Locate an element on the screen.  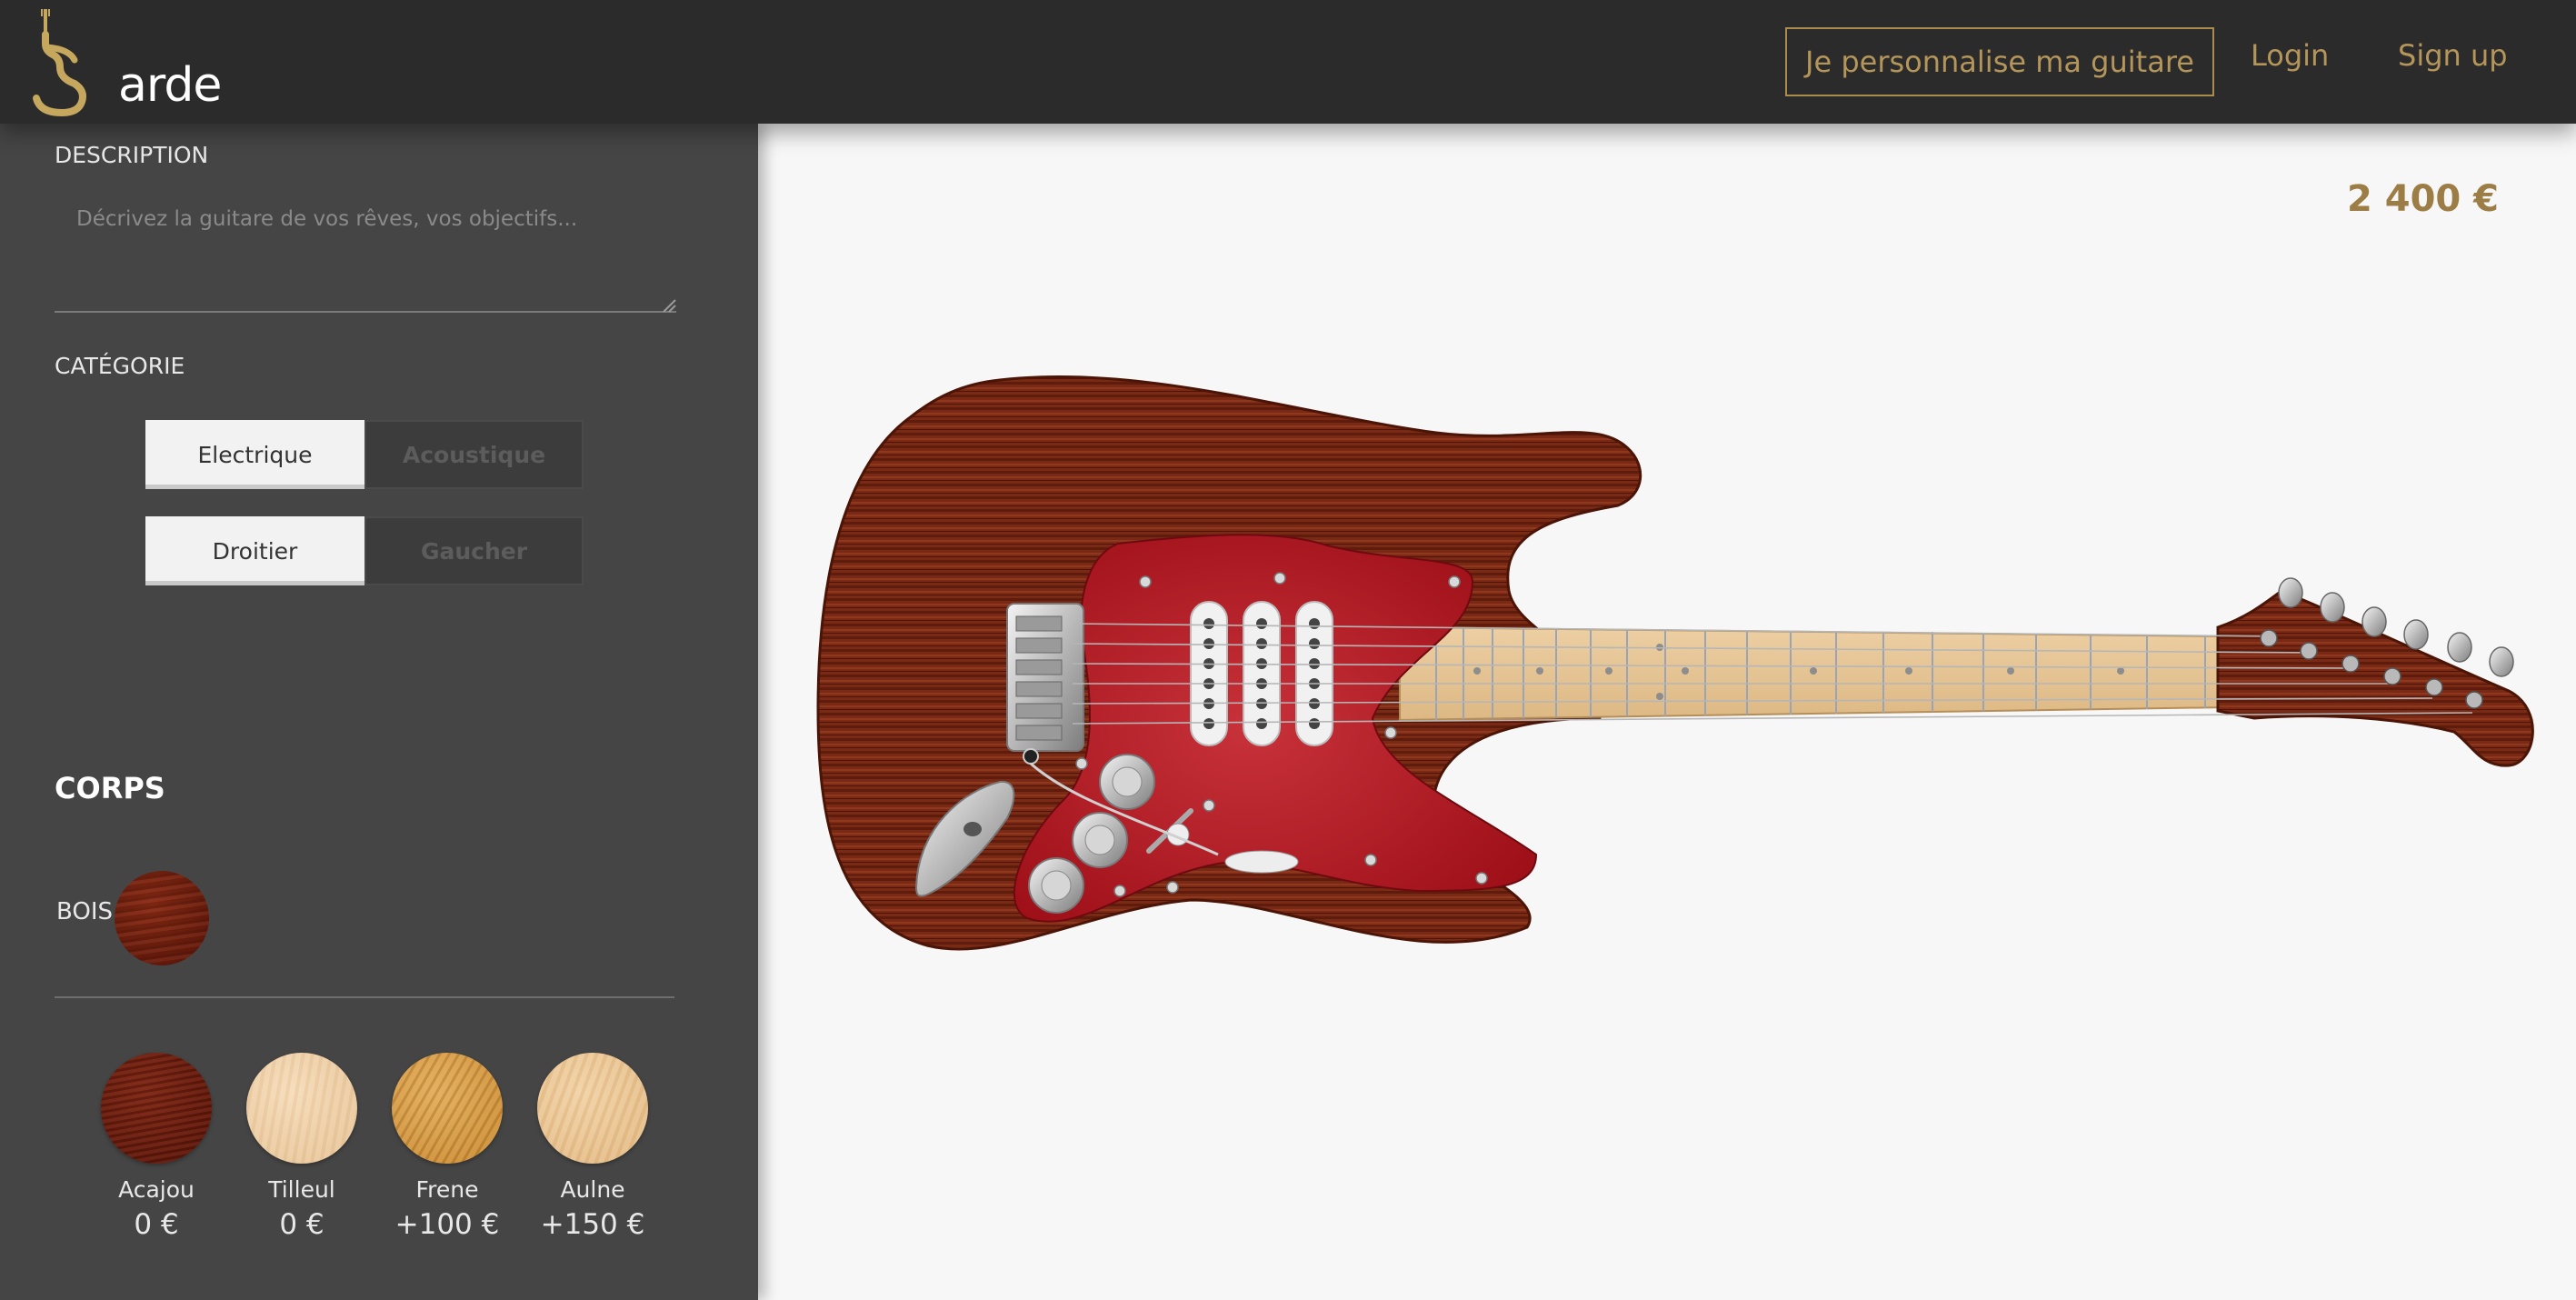
wood-option-acajou: Acajou 0 € is located at coordinates (156, 1147).